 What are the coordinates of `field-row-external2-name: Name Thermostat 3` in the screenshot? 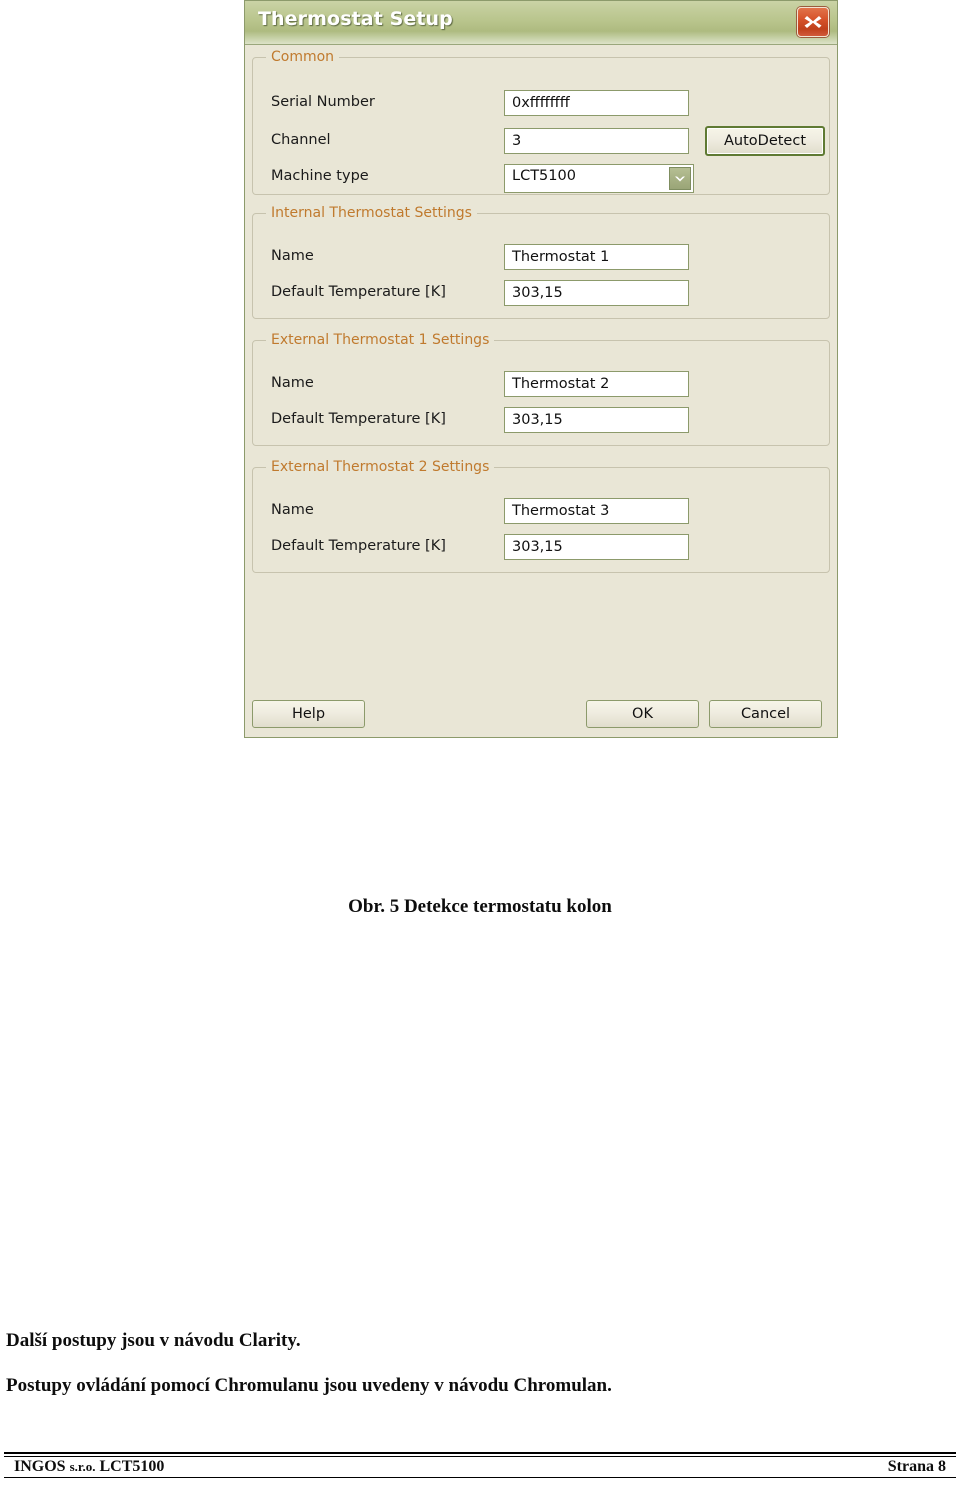 It's located at (541, 513).